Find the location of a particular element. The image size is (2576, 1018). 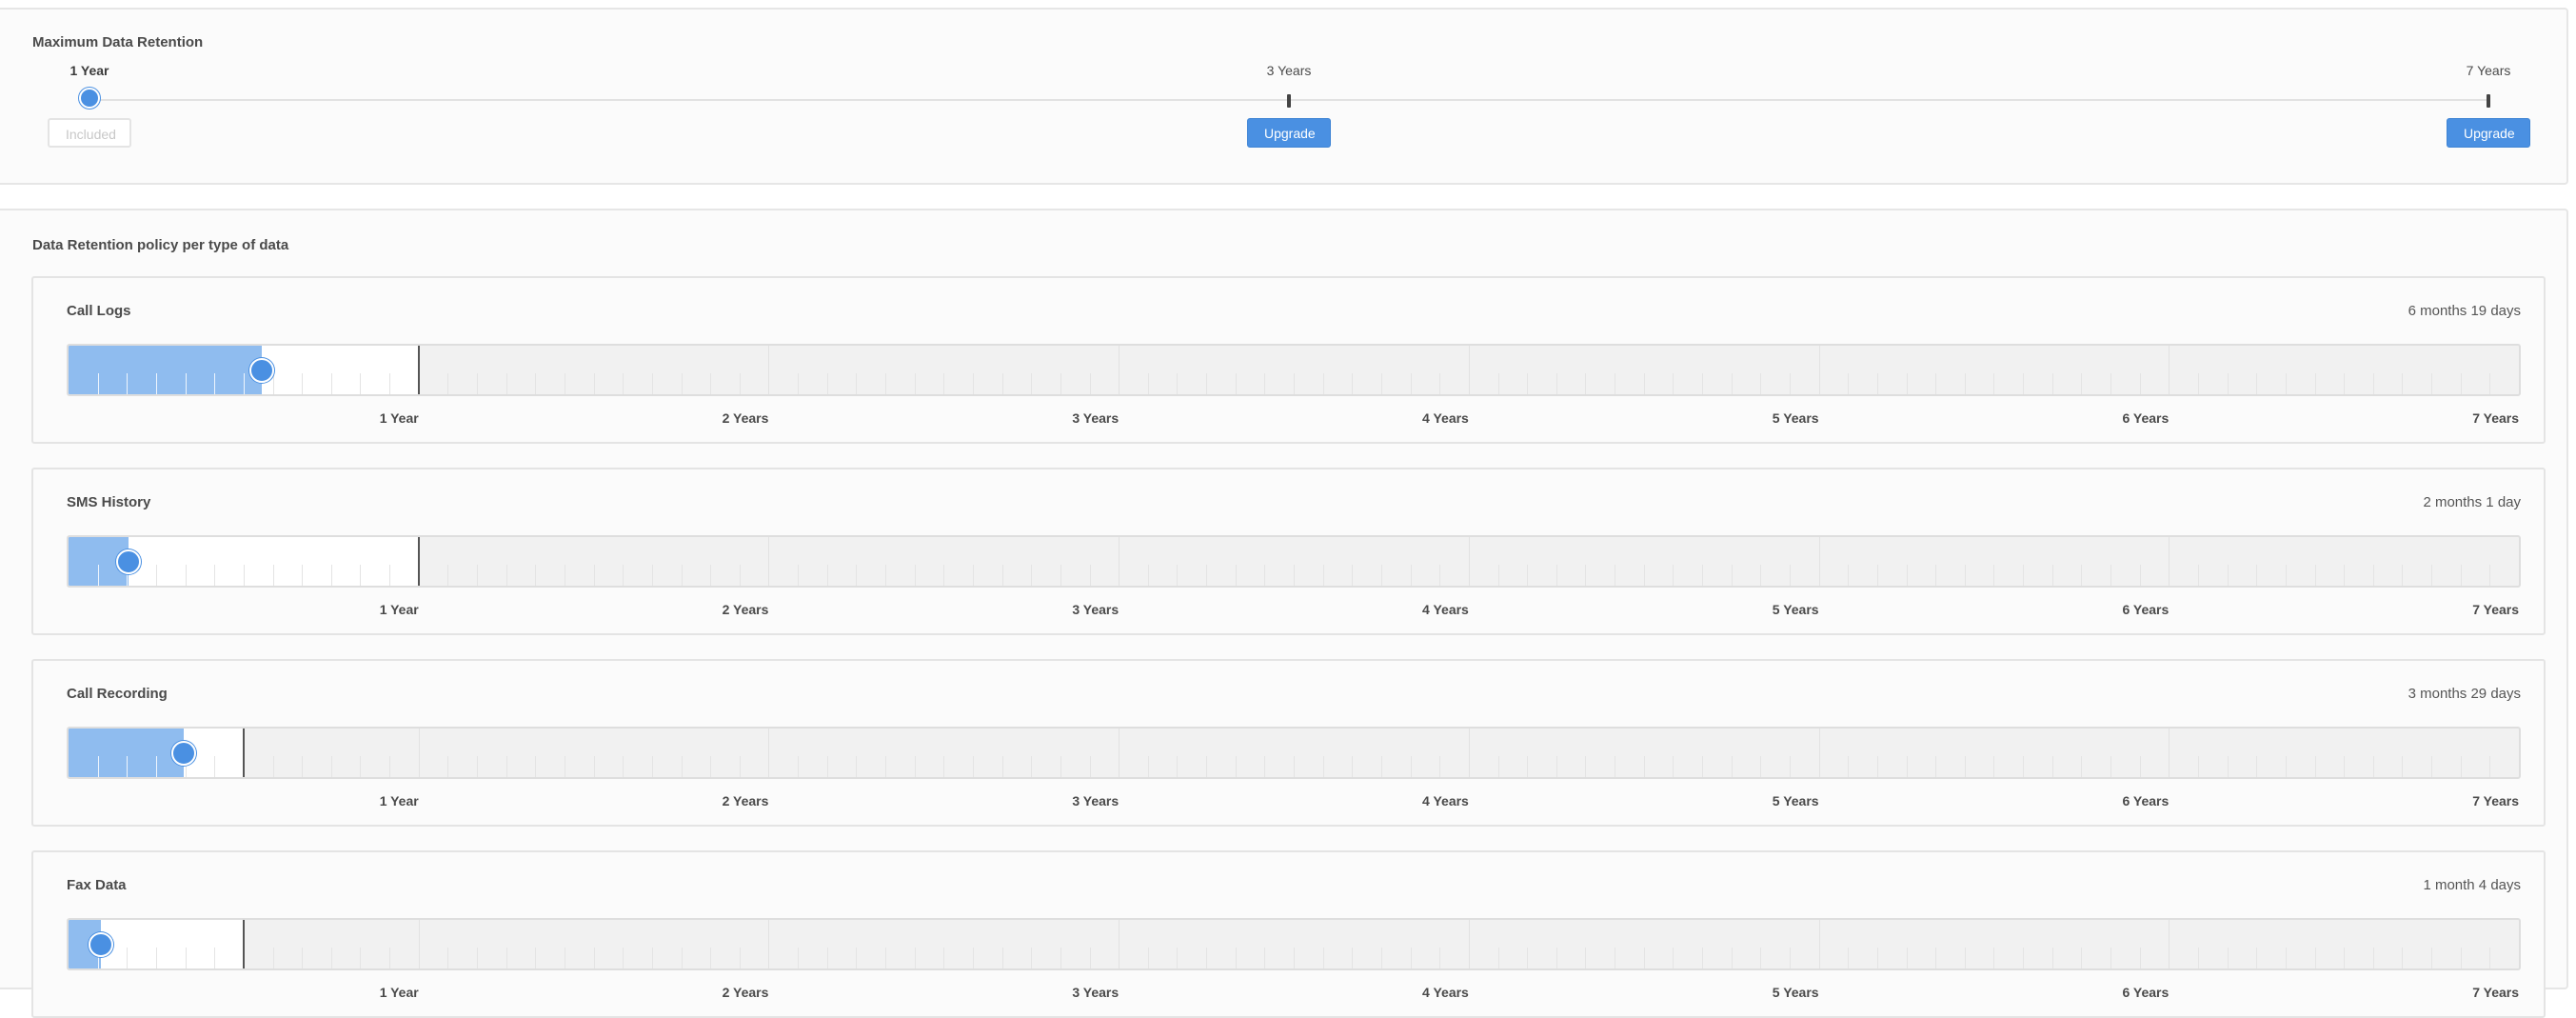

axis-label: 5 Years is located at coordinates (1796, 609).